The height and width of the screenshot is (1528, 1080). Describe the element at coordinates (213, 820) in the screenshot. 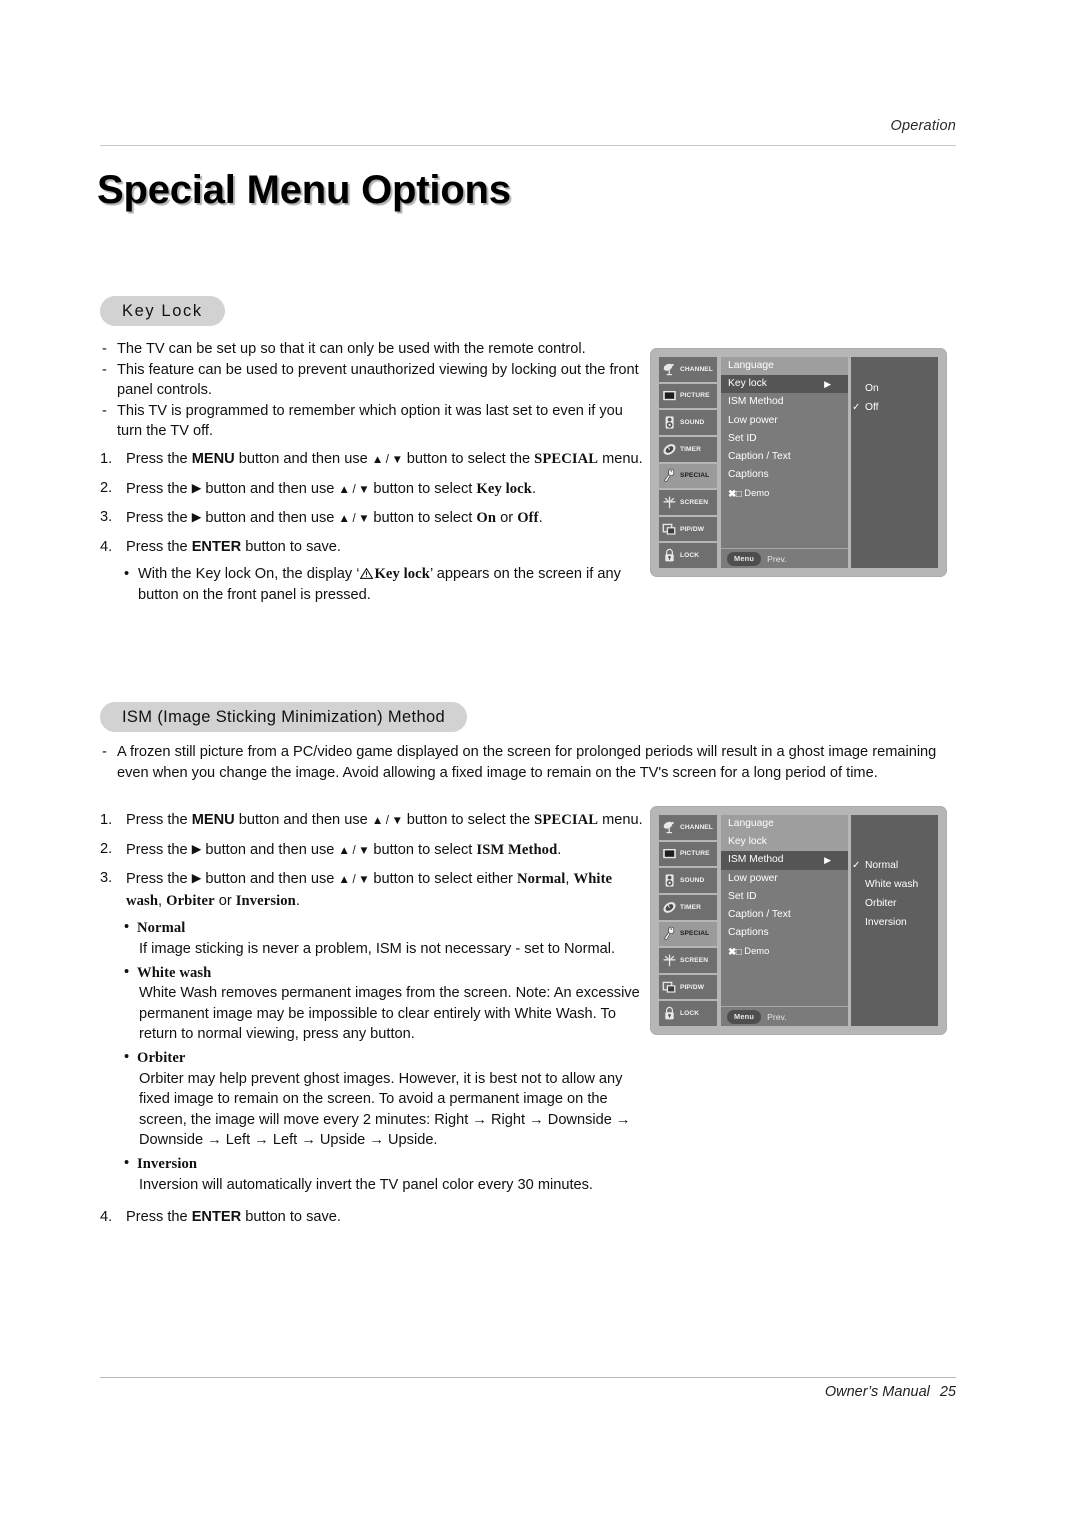

I see `step-keyword: MENU` at that location.